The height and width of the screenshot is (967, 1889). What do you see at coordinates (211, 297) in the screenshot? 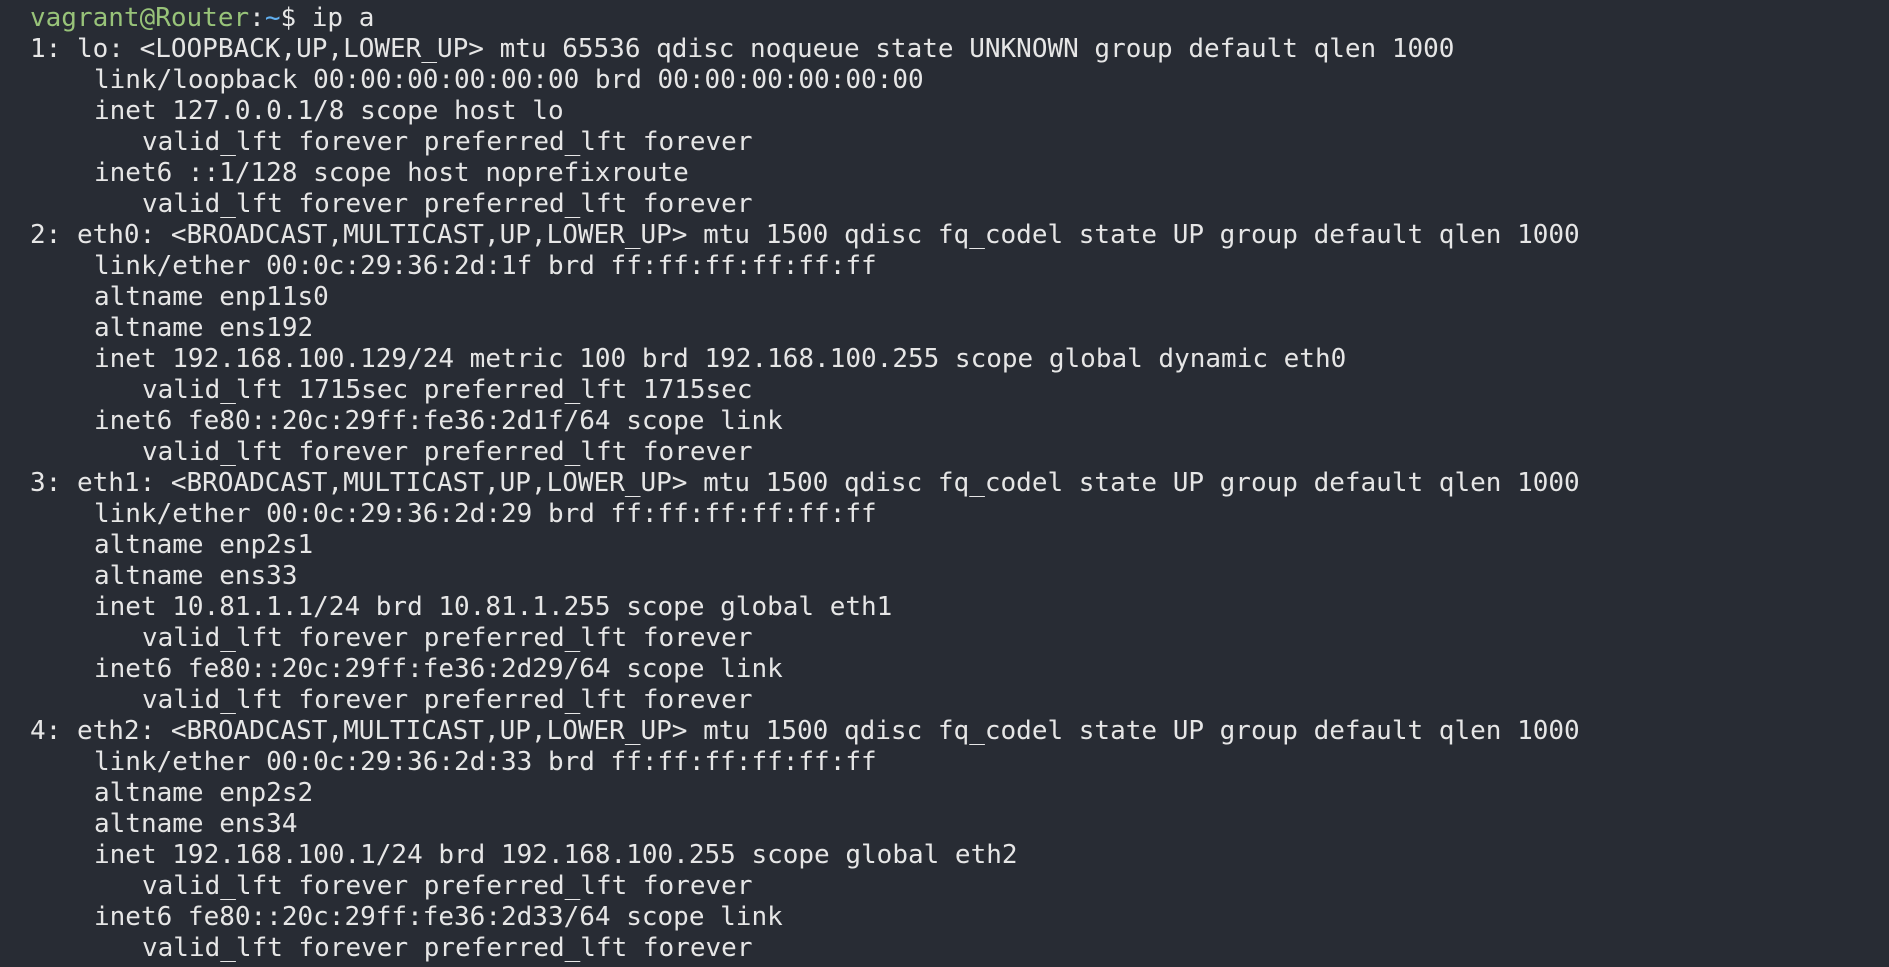
I see `output-line: altname enp11s0` at bounding box center [211, 297].